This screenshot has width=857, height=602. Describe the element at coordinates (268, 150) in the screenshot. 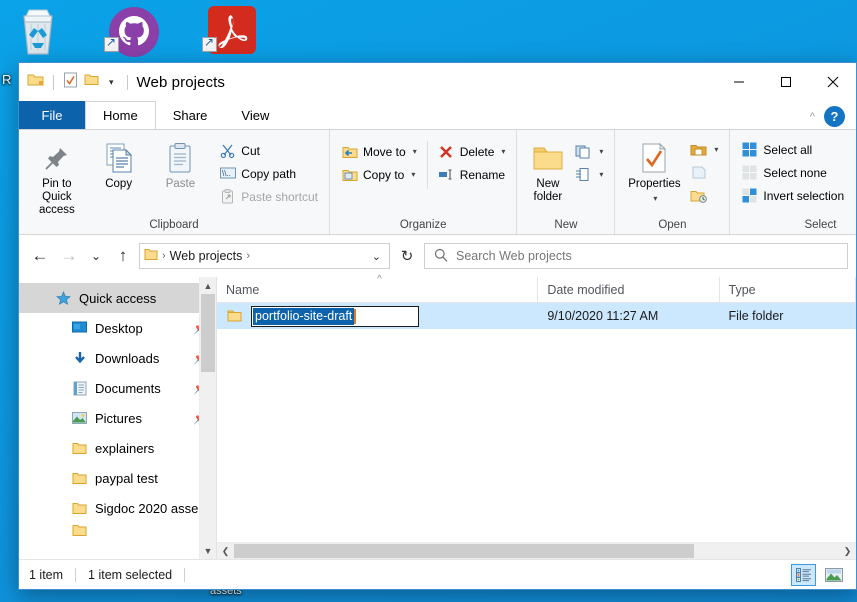

I see `cut-button: Cut` at that location.